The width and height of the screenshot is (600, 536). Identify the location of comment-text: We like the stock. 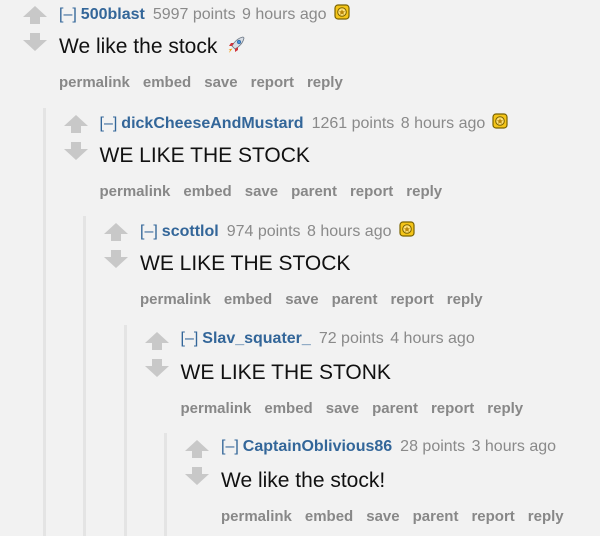
(138, 46).